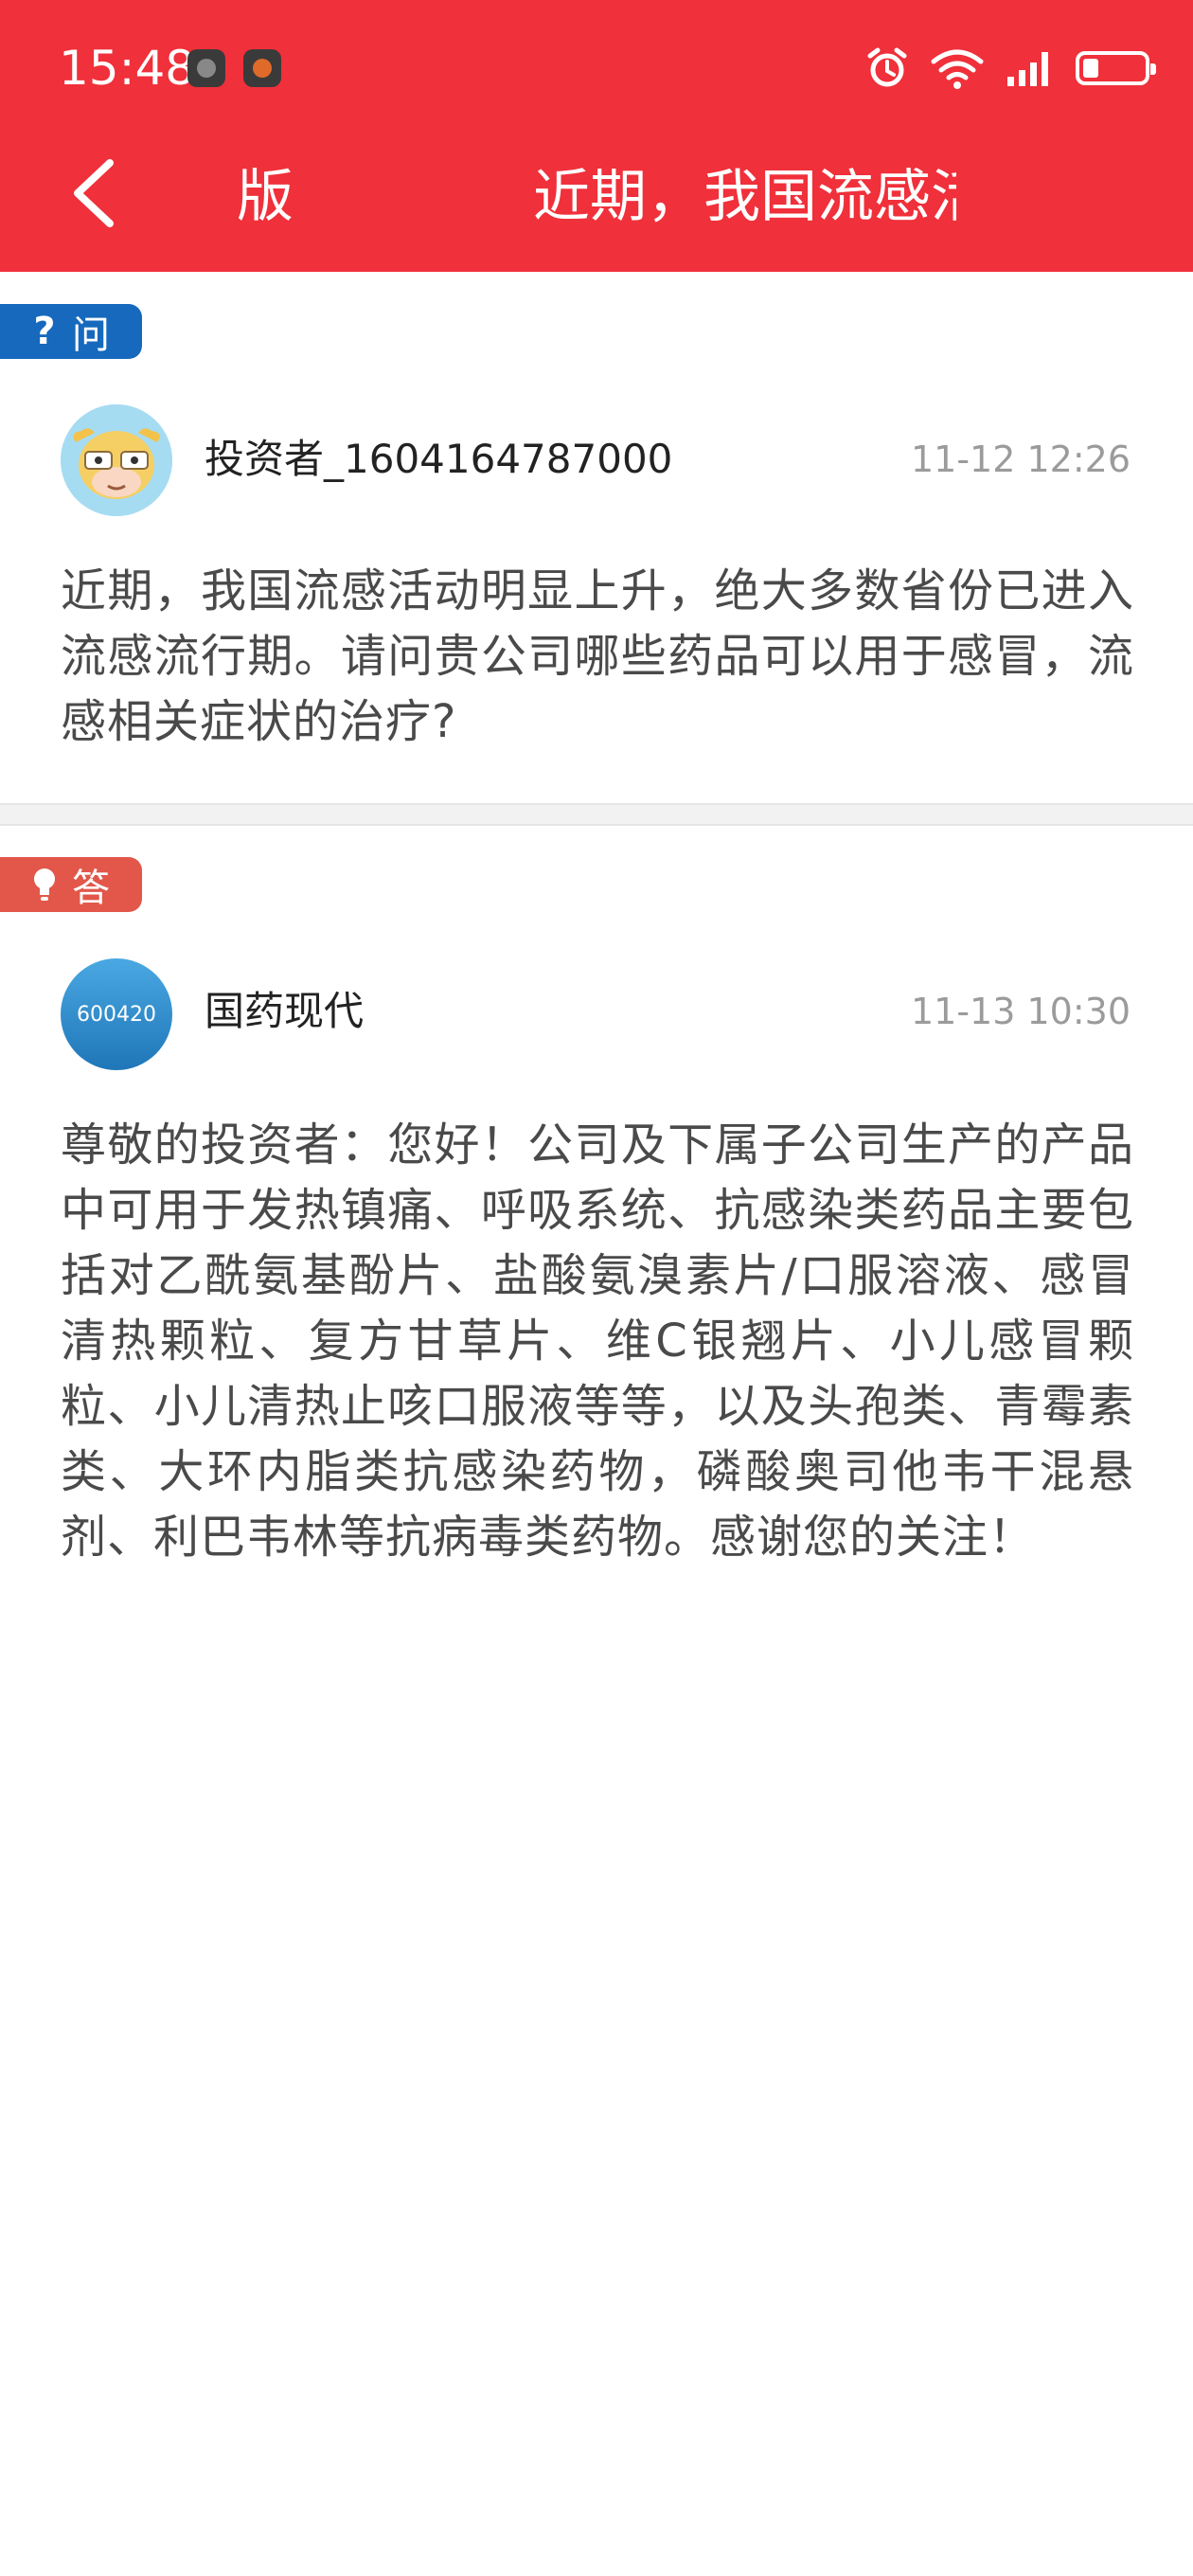  What do you see at coordinates (1020, 459) in the screenshot?
I see `question-timestamp: 11-12 12:26` at bounding box center [1020, 459].